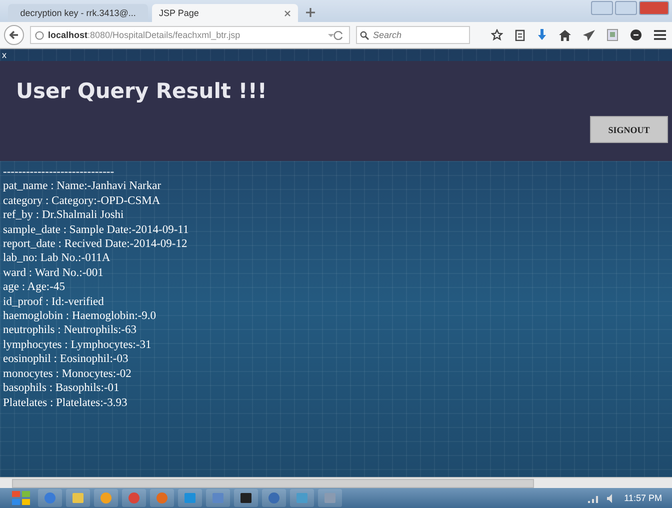 This screenshot has height=508, width=672. What do you see at coordinates (364, 35) in the screenshot?
I see `search-icon` at bounding box center [364, 35].